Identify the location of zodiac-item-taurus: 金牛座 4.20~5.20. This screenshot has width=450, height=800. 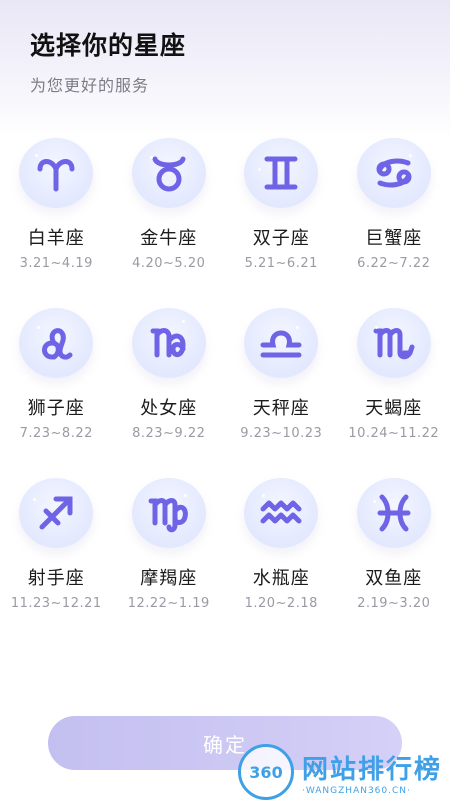
(169, 223).